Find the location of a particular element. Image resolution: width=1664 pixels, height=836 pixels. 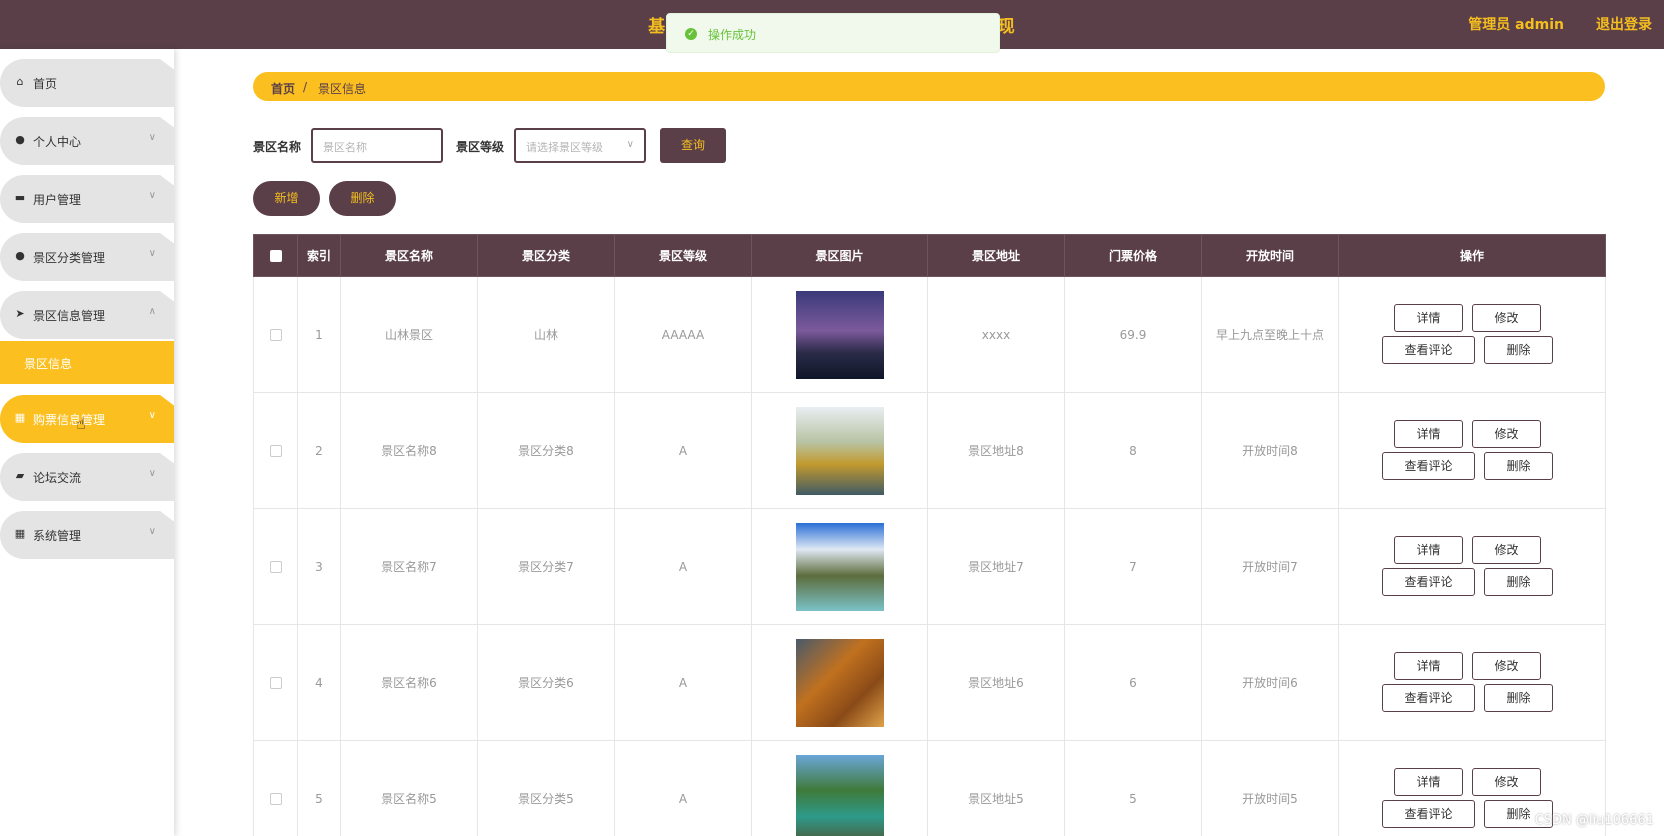

cell-address: 景区地址8 is located at coordinates (996, 450).